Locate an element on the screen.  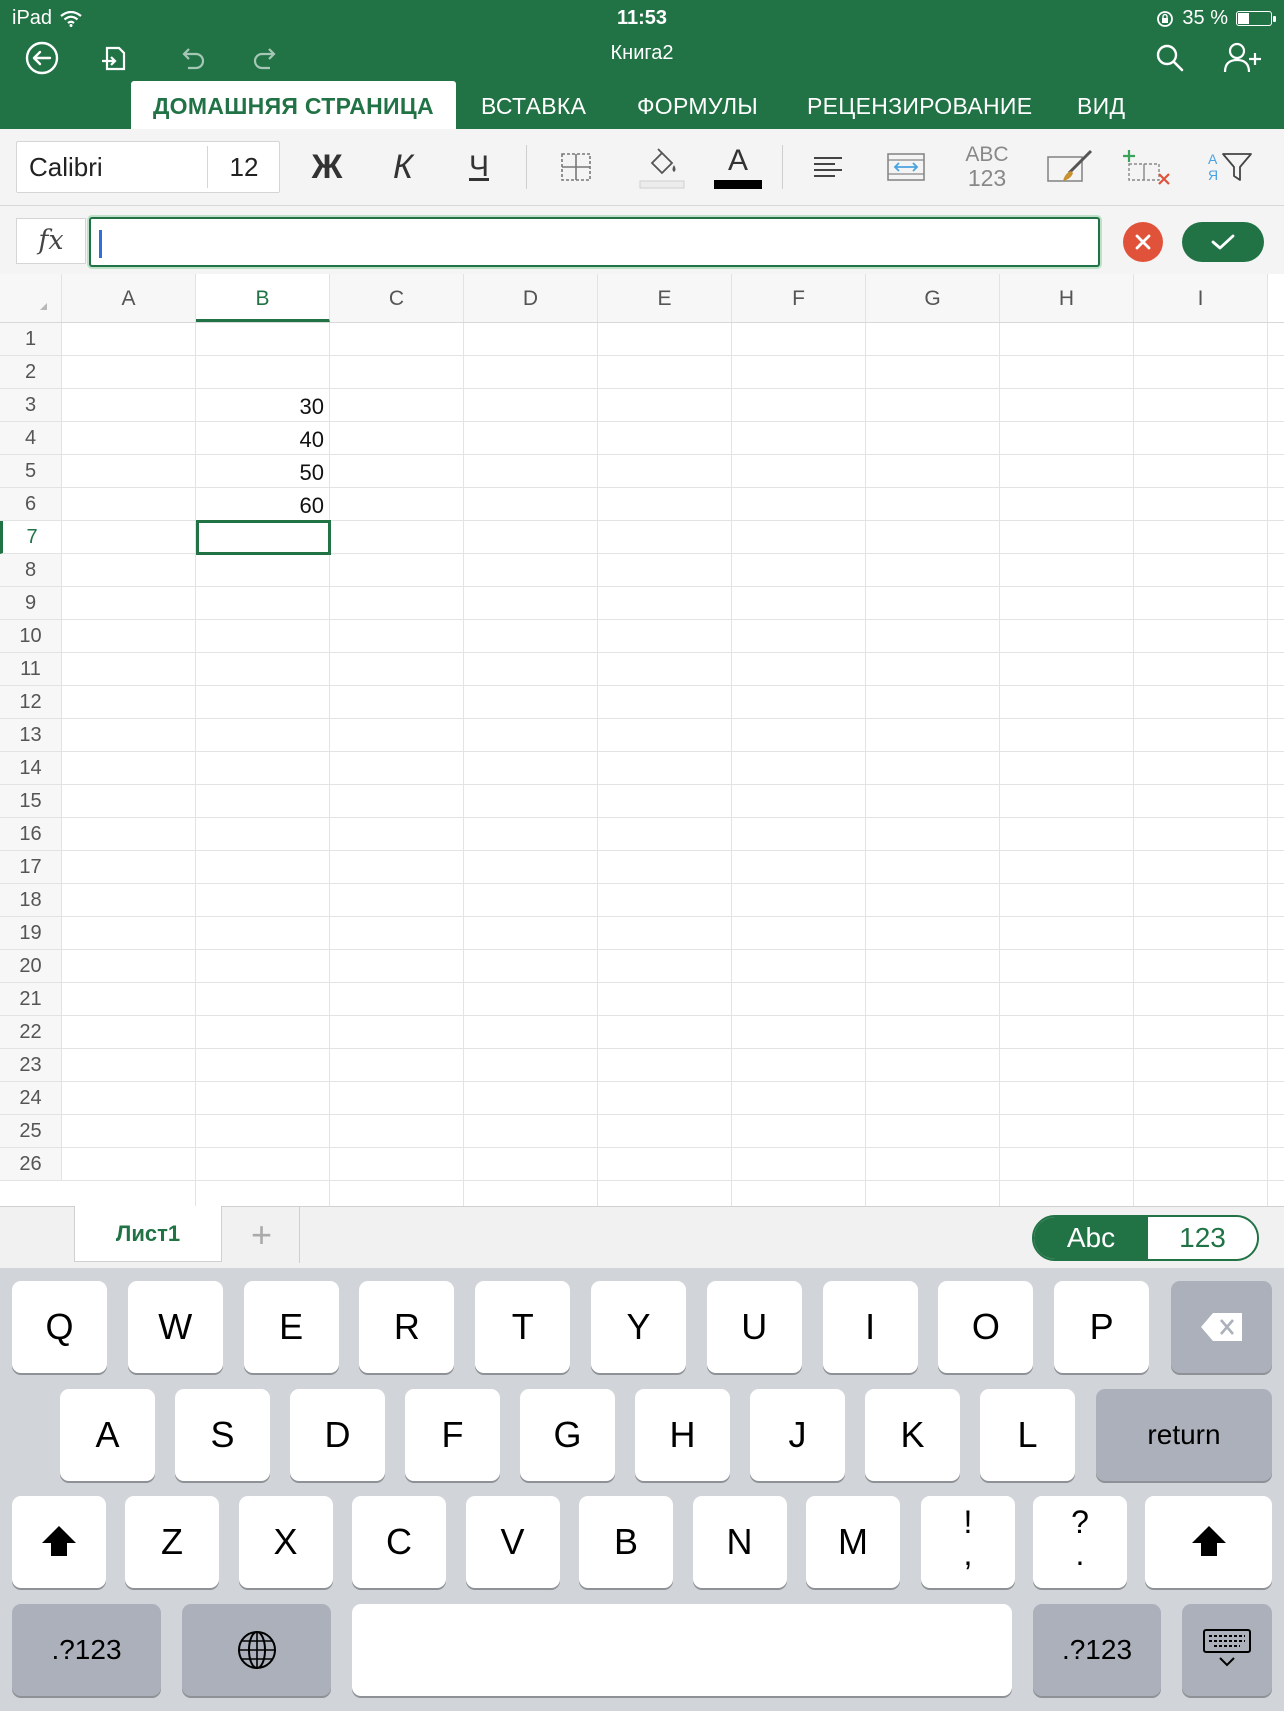
key-f: F is located at coordinates (452, 1435).